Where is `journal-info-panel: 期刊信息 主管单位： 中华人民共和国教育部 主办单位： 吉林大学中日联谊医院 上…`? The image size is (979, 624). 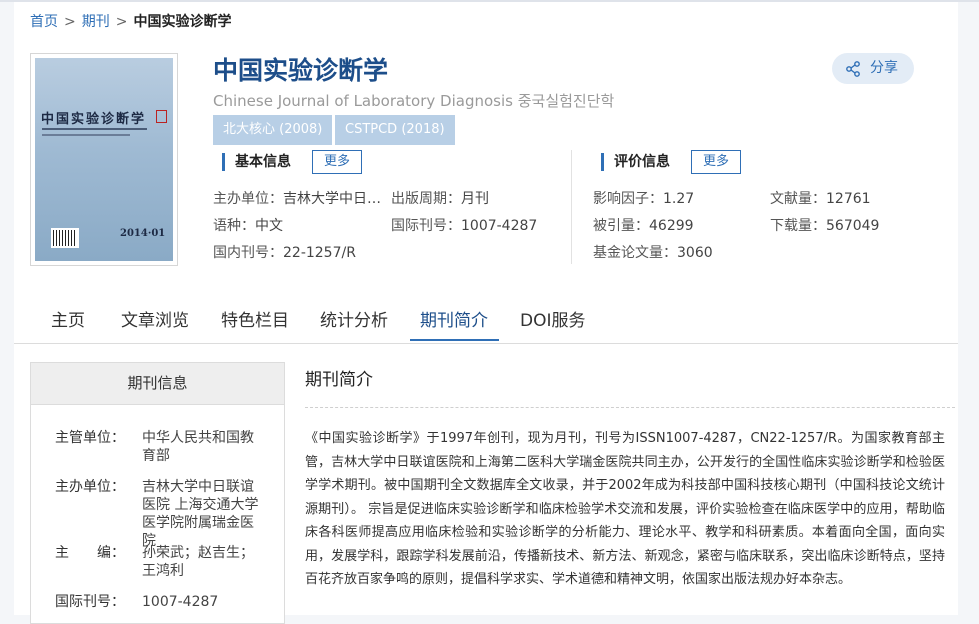
journal-info-panel: 期刊信息 主管单位： 中华人民共和国教育部 主办单位： 吉林大学中日联谊医院 上… is located at coordinates (157, 493).